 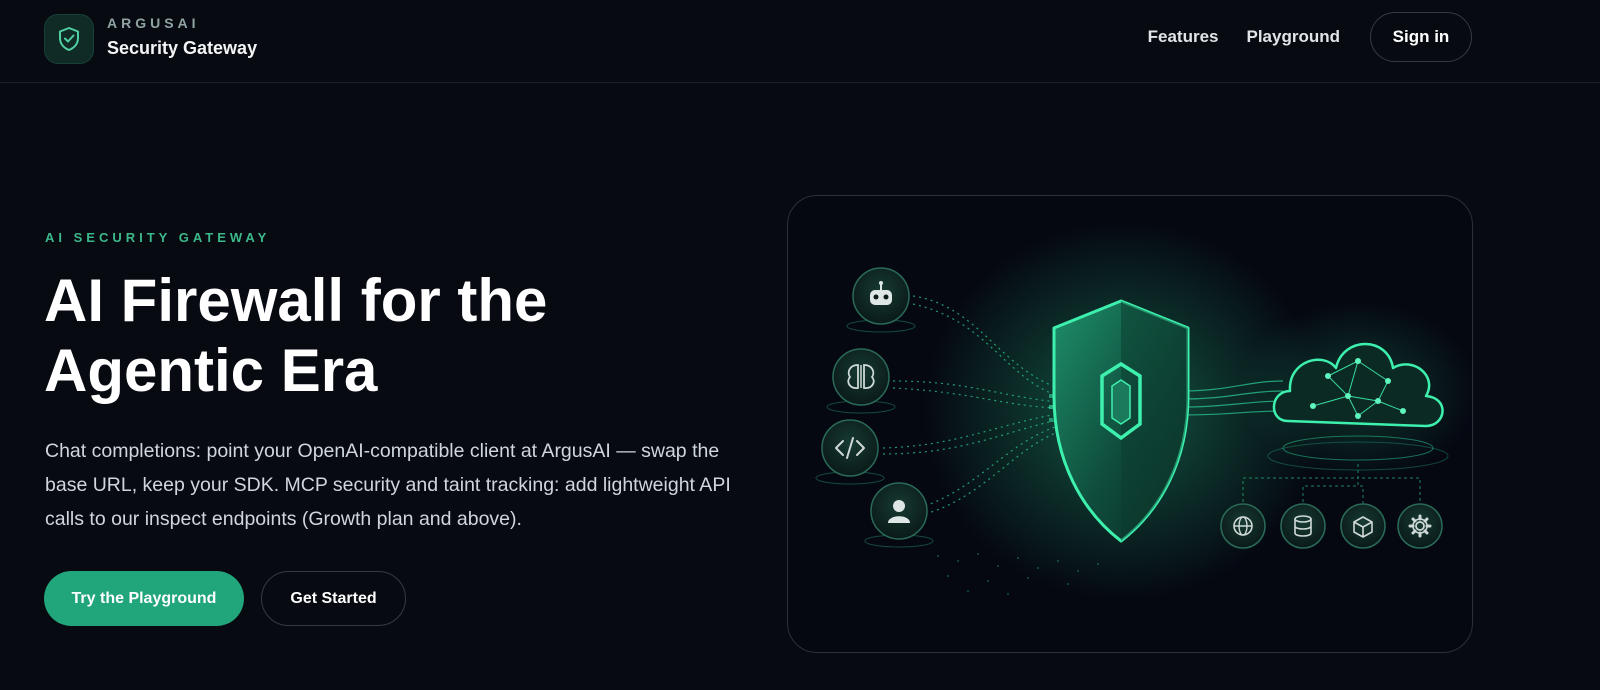 What do you see at coordinates (1421, 37) in the screenshot?
I see `sign-in-button: Sign in` at bounding box center [1421, 37].